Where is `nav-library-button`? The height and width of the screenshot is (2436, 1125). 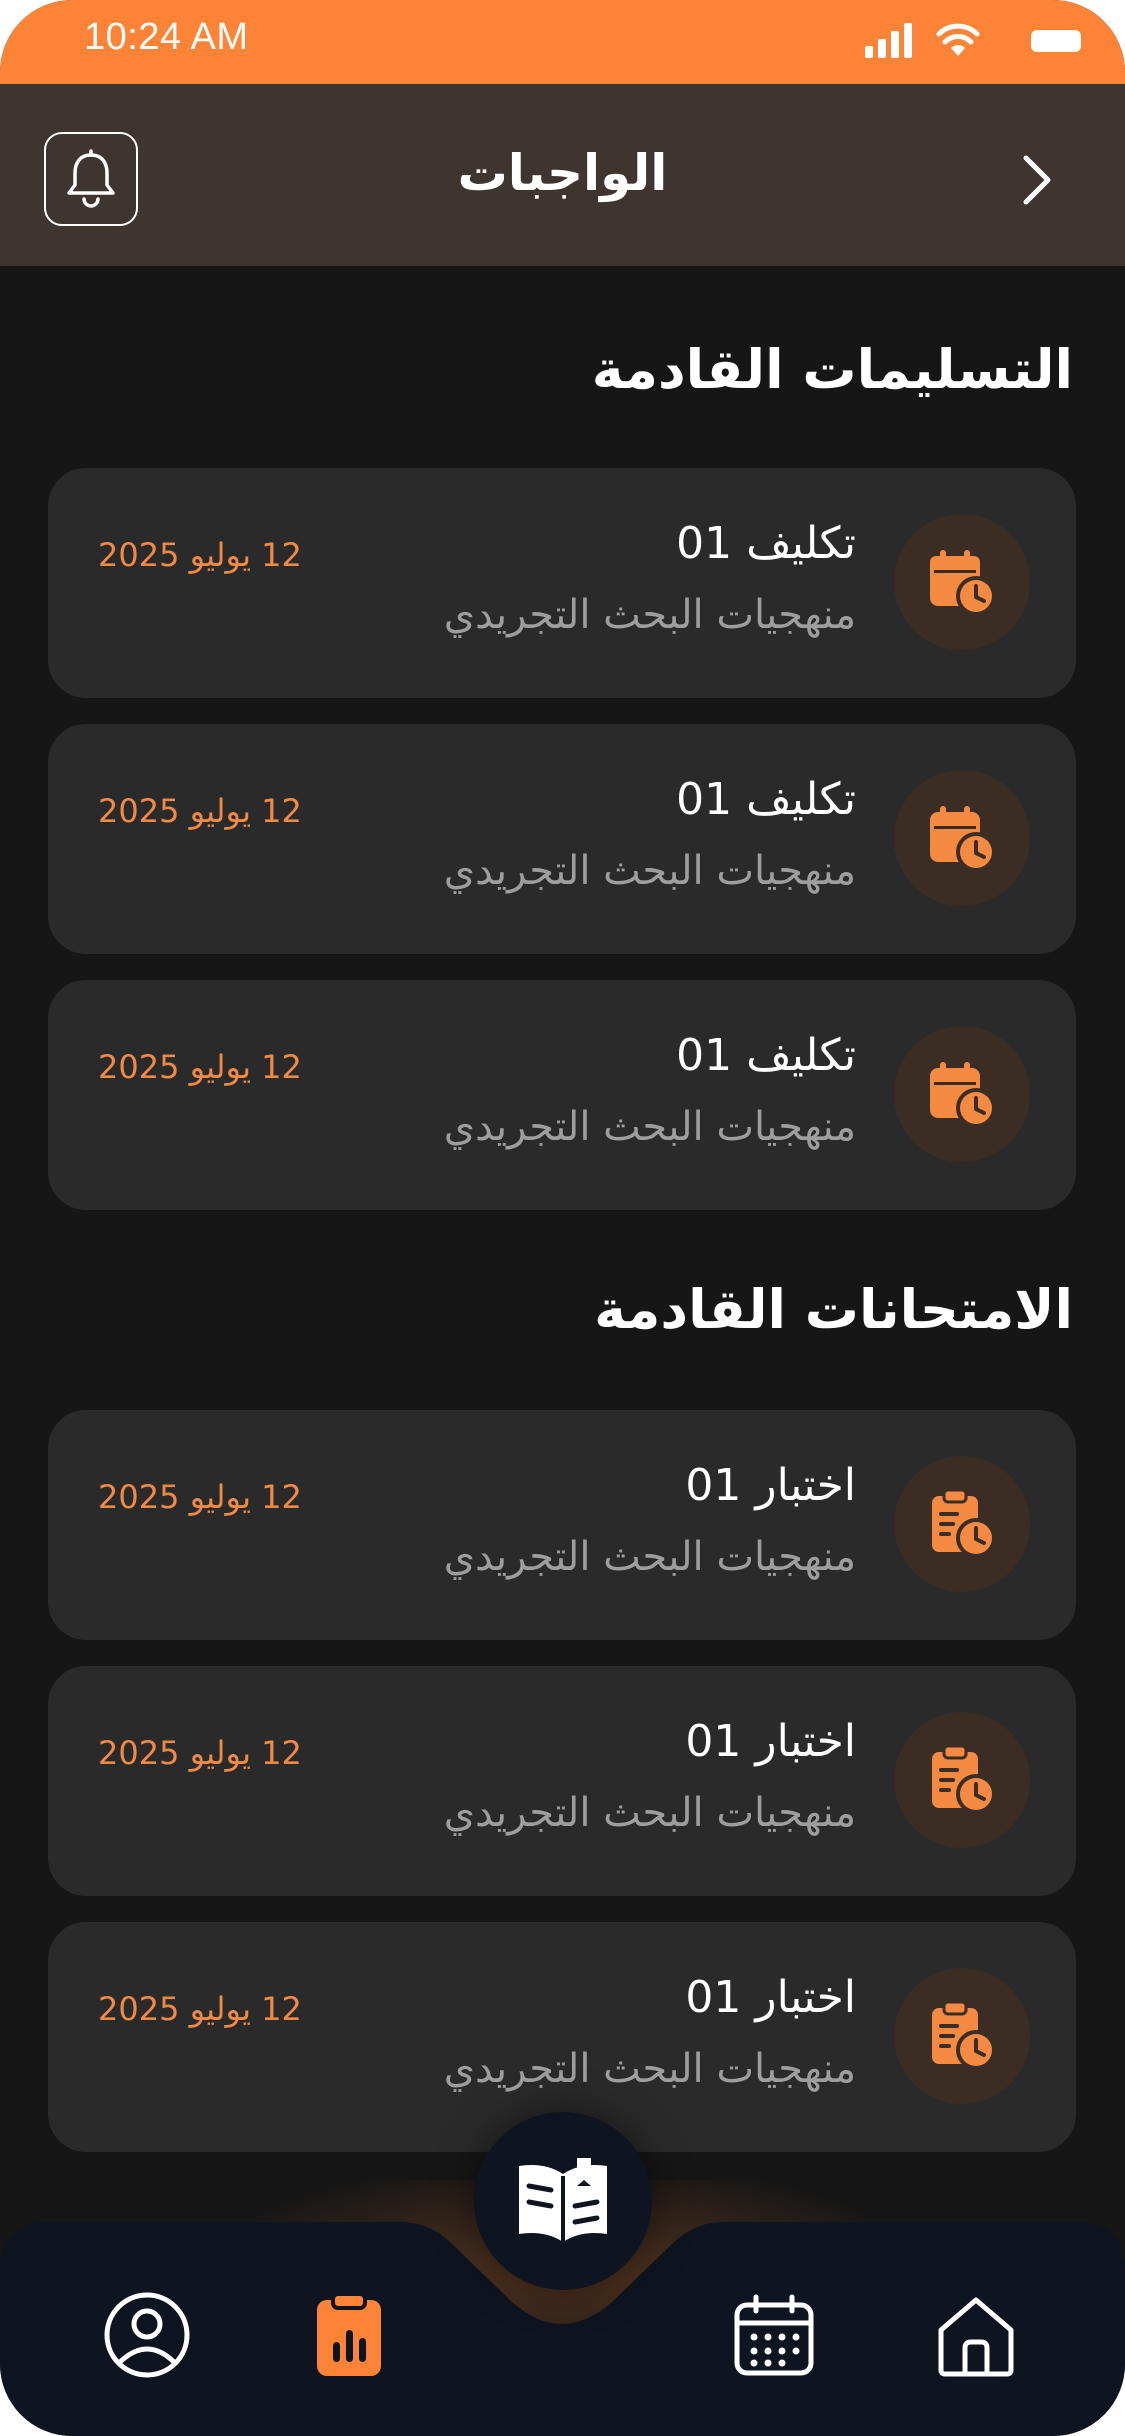 nav-library-button is located at coordinates (563, 2201).